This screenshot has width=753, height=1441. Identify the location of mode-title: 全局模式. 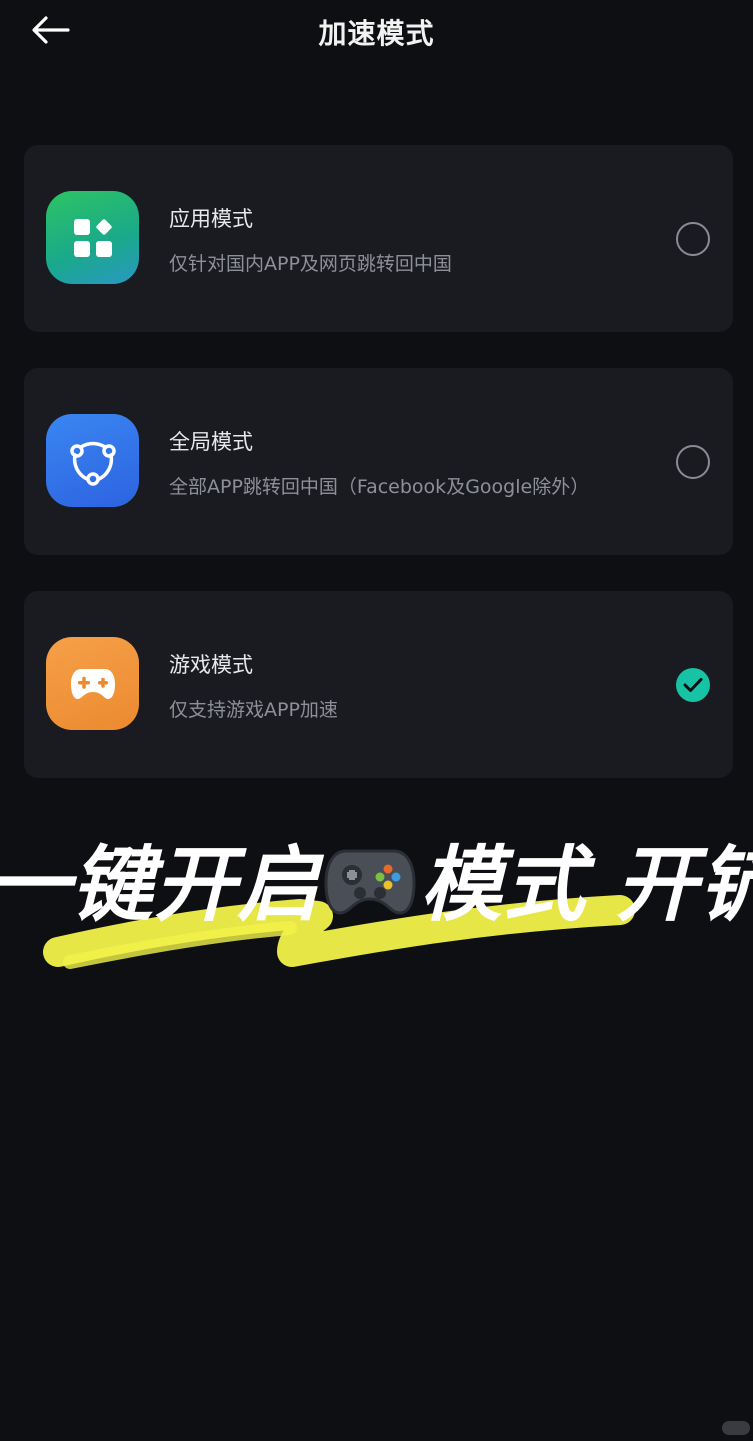
(211, 442).